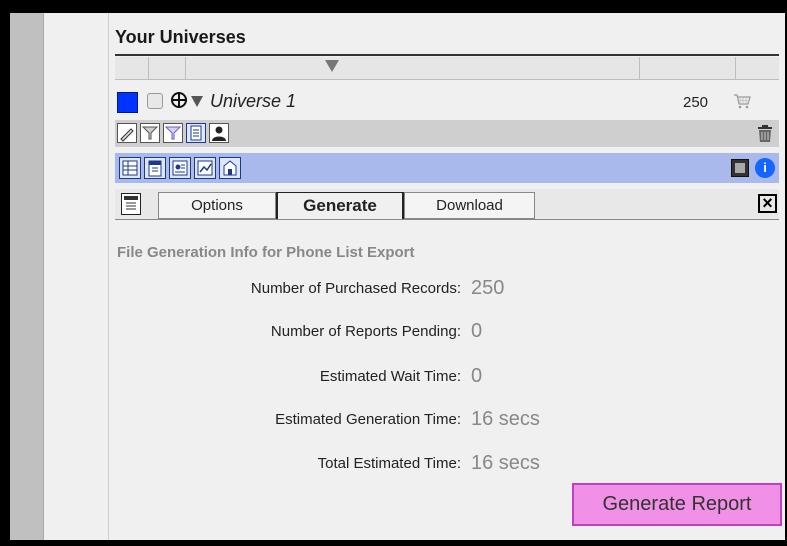 Image resolution: width=787 pixels, height=546 pixels. I want to click on target-crosshair-icon, so click(179, 100).